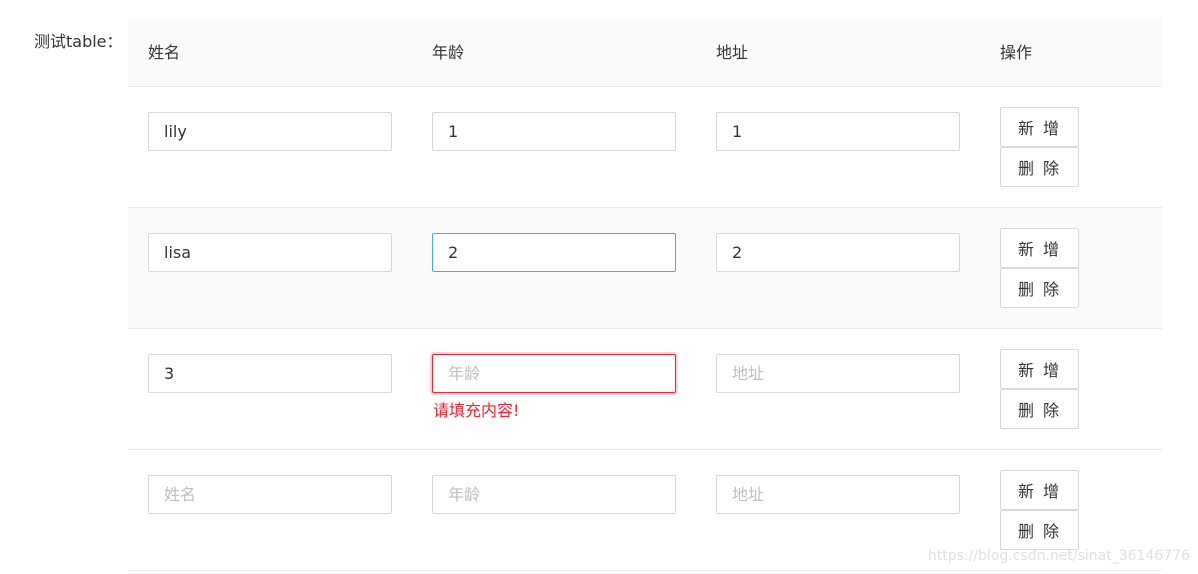  Describe the element at coordinates (476, 410) in the screenshot. I see `validation-error-message: 请填充内容!` at that location.